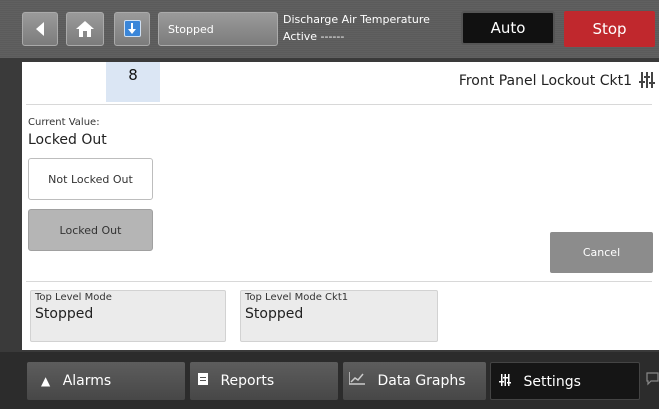 Image resolution: width=659 pixels, height=409 pixels. Describe the element at coordinates (356, 28) in the screenshot. I see `discharge-air-temperature: Discharge Air Temperature Active ------` at that location.